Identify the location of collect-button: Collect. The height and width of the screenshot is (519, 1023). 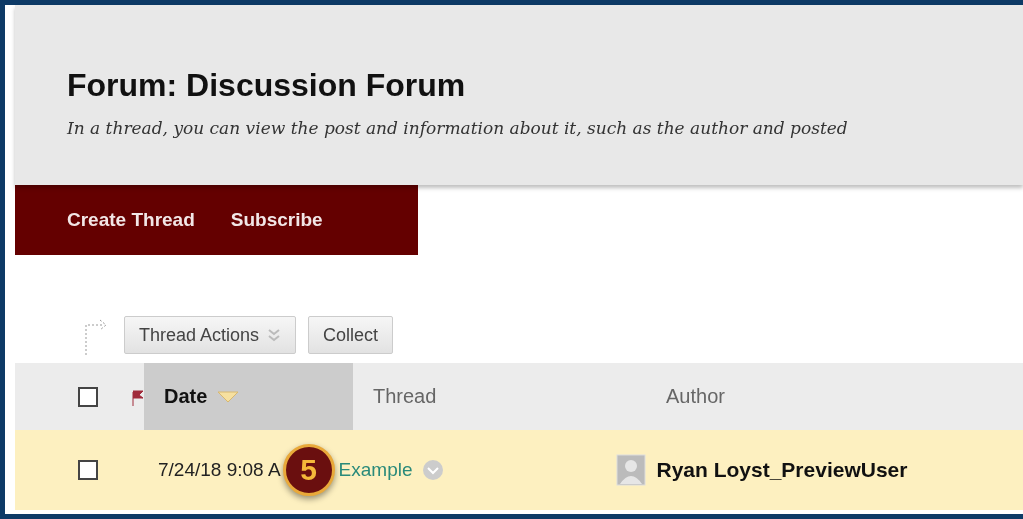
(351, 335).